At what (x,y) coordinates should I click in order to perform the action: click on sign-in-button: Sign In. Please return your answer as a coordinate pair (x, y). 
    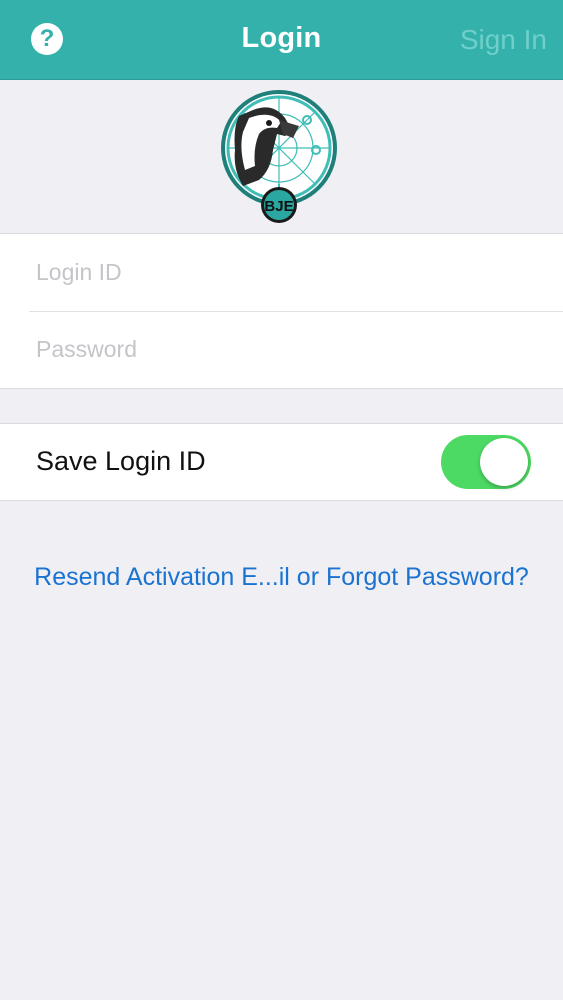
    Looking at the image, I should click on (503, 40).